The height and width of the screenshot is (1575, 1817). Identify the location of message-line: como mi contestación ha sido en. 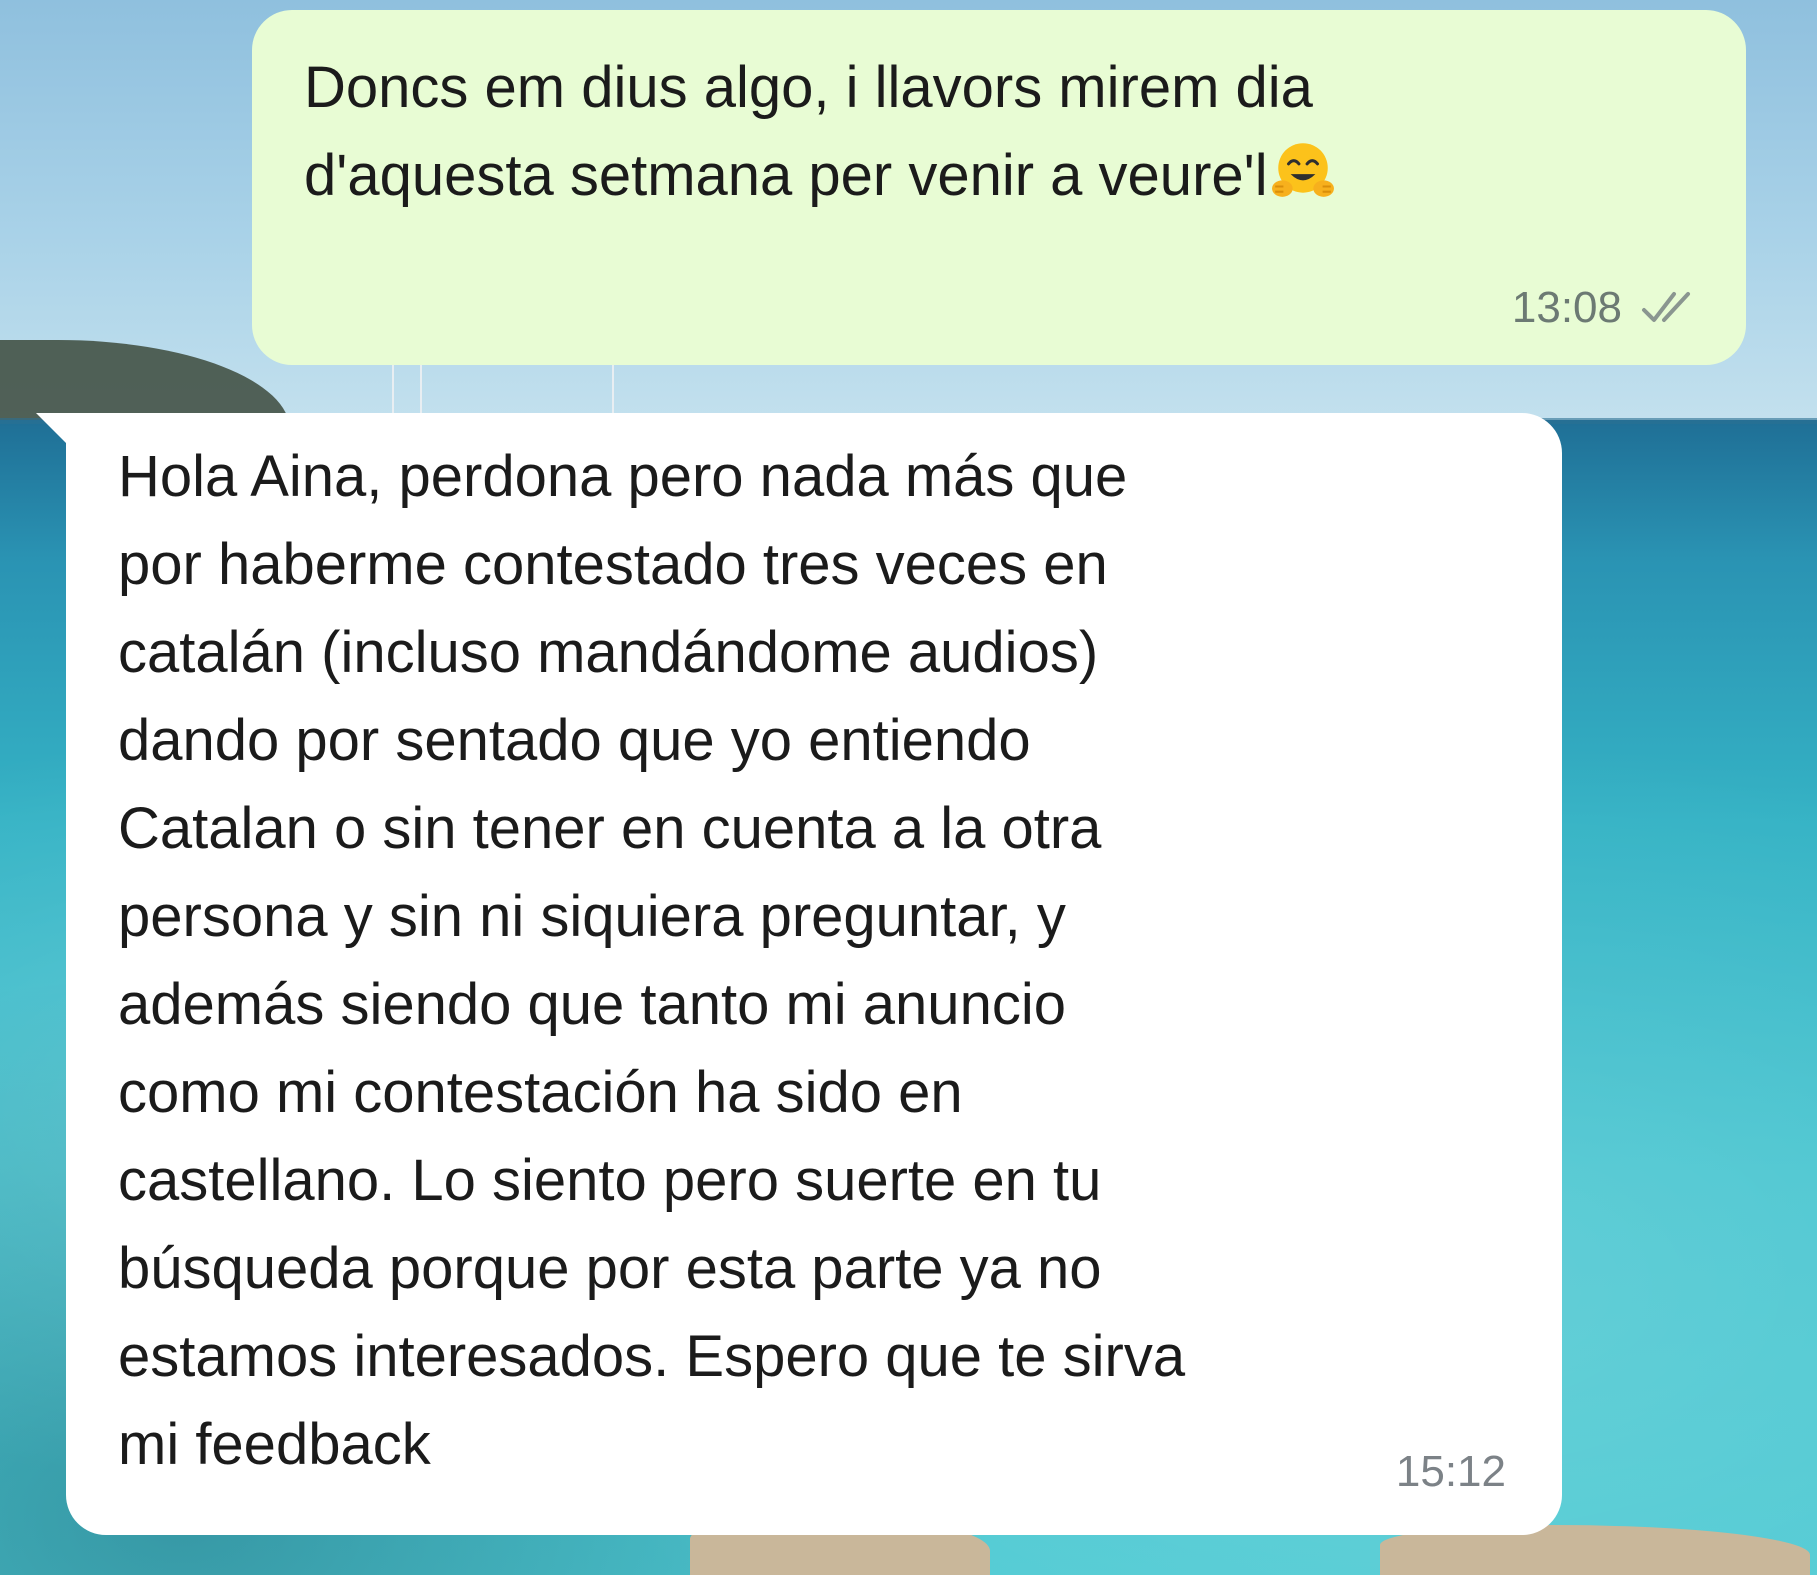
(540, 1092).